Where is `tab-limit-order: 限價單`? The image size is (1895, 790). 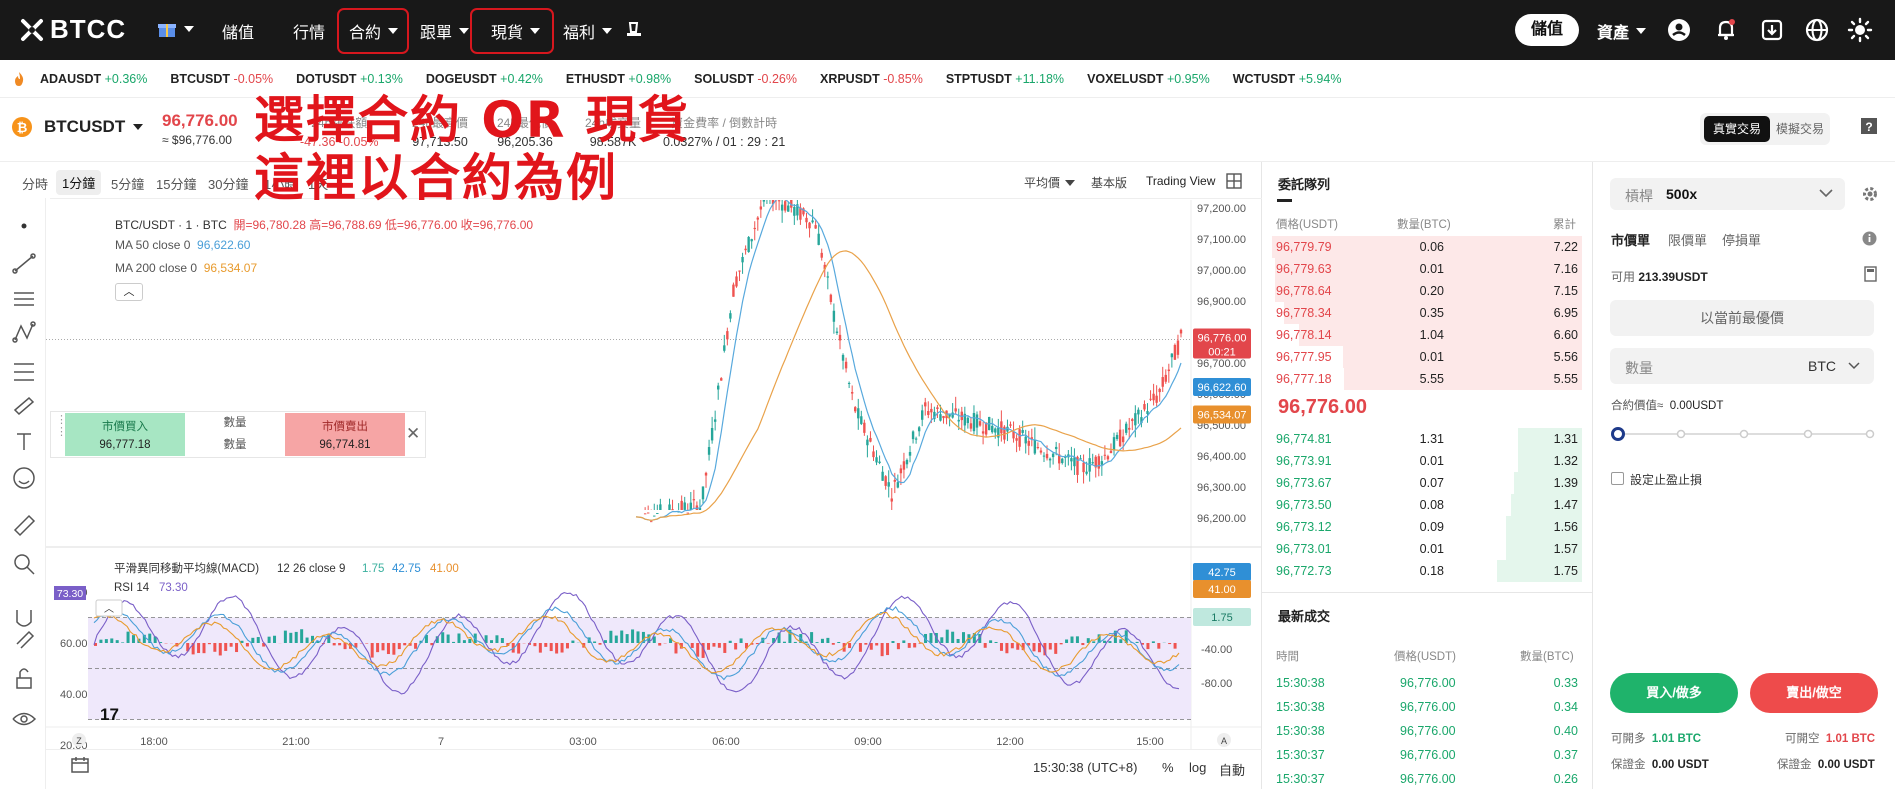 tab-limit-order: 限價單 is located at coordinates (1687, 239).